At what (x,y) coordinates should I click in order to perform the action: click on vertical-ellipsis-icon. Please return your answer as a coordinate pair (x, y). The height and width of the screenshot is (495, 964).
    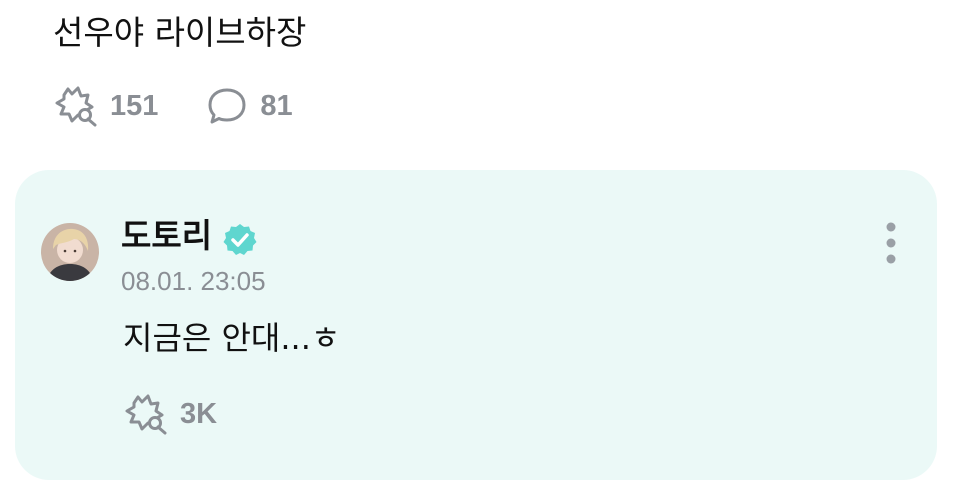
    Looking at the image, I should click on (891, 245).